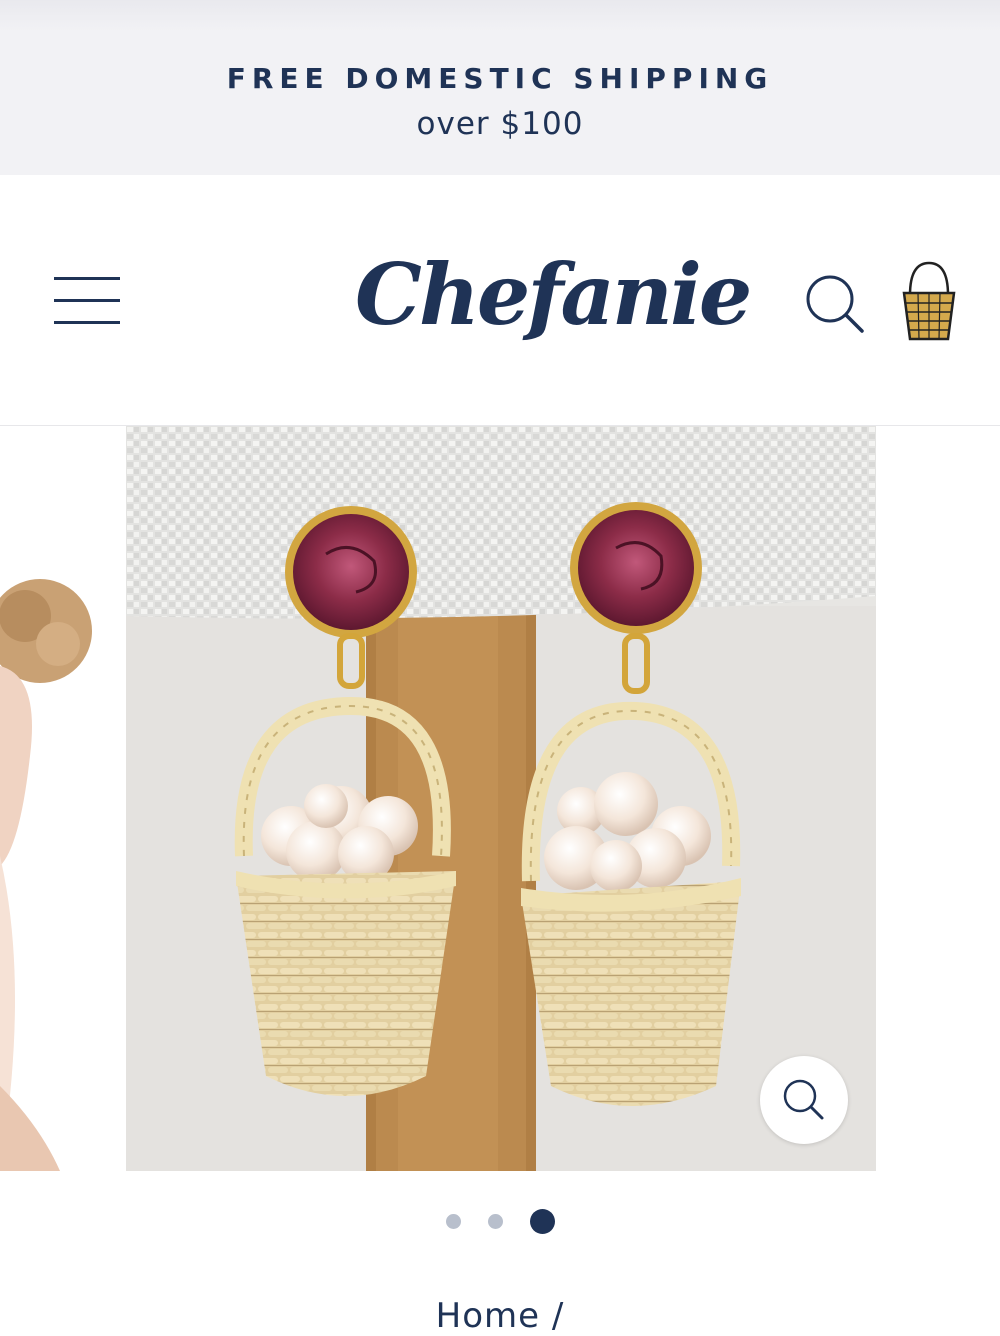  Describe the element at coordinates (500, 16) in the screenshot. I see `status-strip` at that location.